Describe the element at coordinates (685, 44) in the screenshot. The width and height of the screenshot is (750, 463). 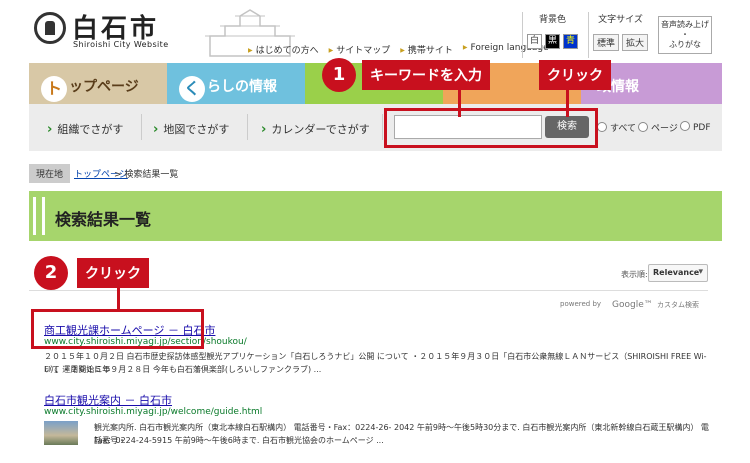
I see `furigana-label: ふりがな` at that location.